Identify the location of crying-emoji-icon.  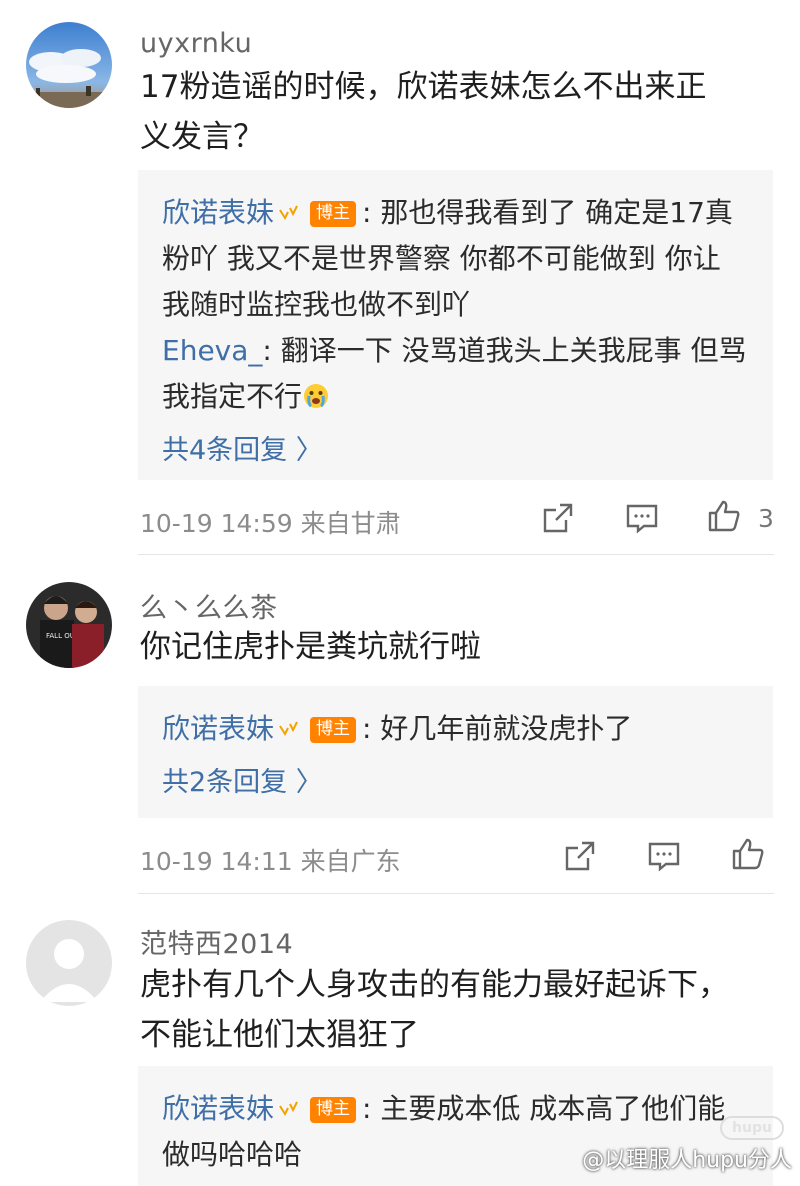
(316, 396).